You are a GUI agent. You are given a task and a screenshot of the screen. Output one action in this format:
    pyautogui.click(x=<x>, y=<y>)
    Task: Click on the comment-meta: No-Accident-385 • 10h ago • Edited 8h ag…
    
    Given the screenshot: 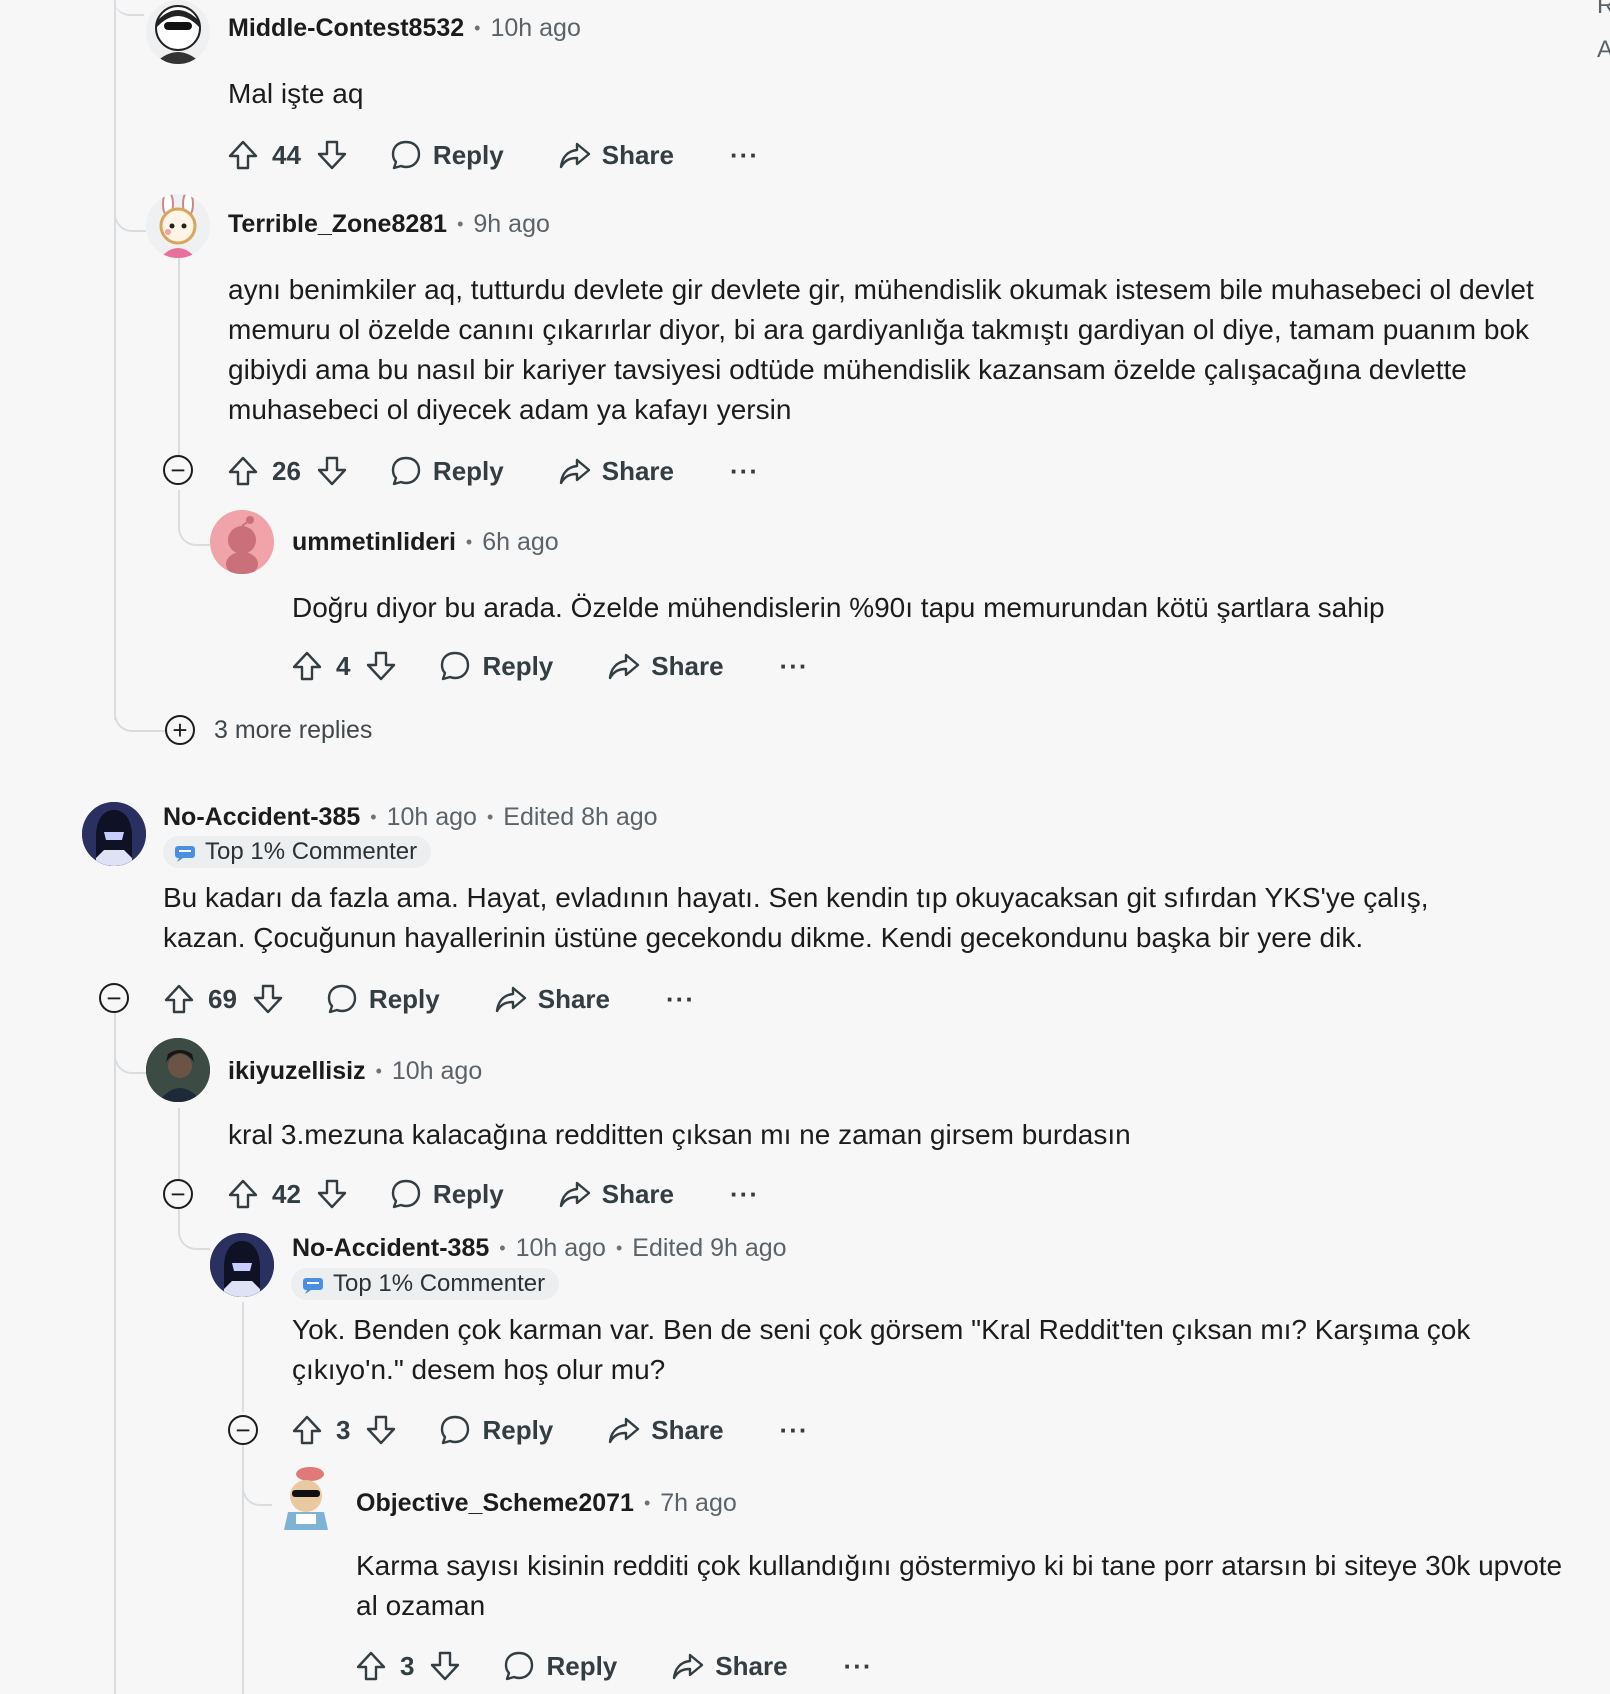 What is the action you would take?
    pyautogui.click(x=410, y=817)
    